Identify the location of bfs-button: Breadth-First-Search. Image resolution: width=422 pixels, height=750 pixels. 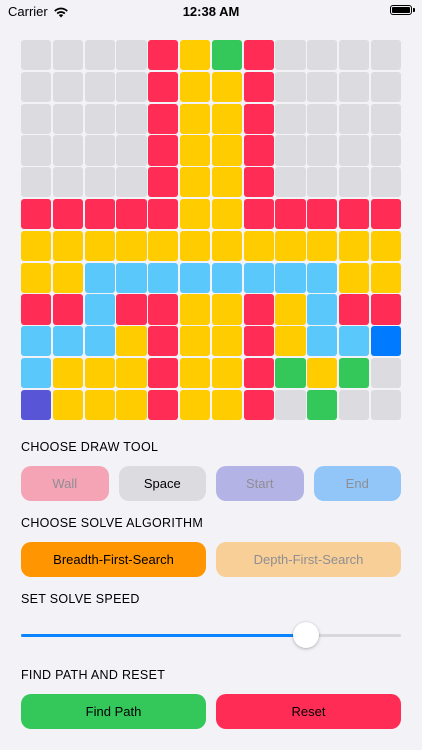
(113, 559).